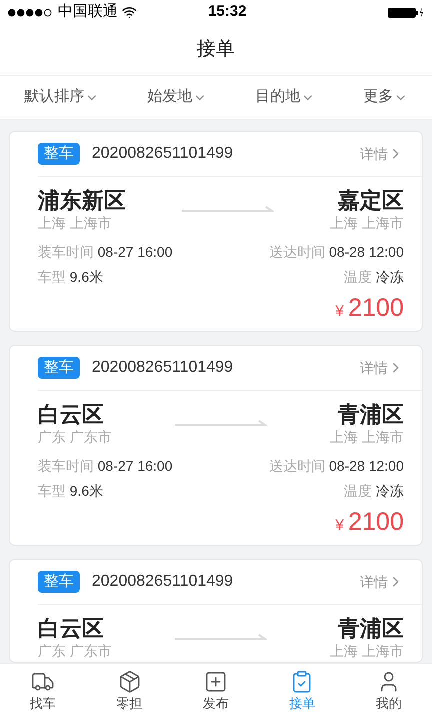 Image resolution: width=432 pixels, height=720 pixels. Describe the element at coordinates (386, 97) in the screenshot. I see `filter-dropdown: 更多` at that location.